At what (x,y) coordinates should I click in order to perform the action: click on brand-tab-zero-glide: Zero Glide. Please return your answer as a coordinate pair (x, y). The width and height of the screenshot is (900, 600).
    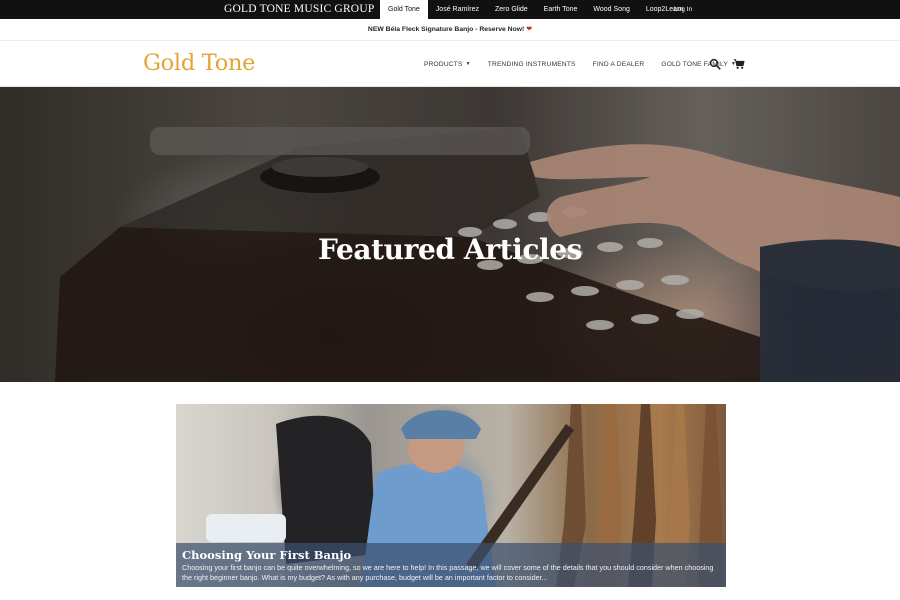
    Looking at the image, I should click on (511, 9).